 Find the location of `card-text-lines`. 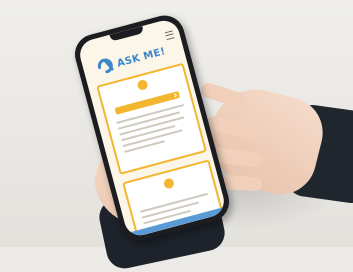

card-text-lines is located at coordinates (154, 130).